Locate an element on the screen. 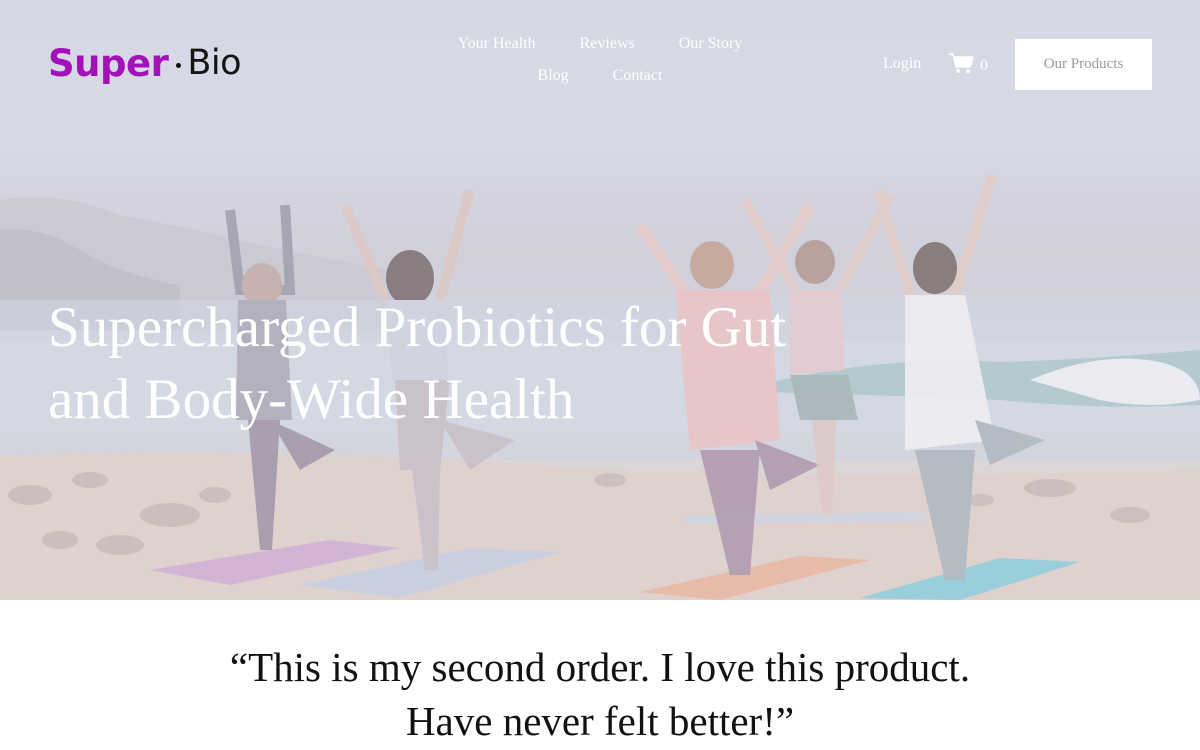 Image resolution: width=1200 pixels, height=750 pixels. brand-dot-separator is located at coordinates (179, 65).